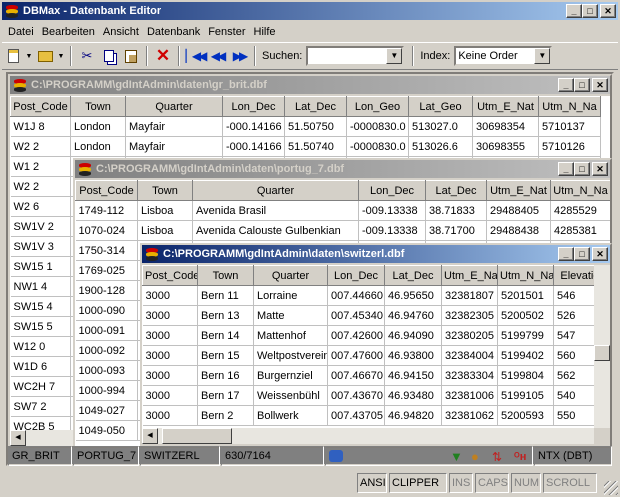  Describe the element at coordinates (225, 355) in the screenshot. I see `table-cell: Bern 15` at that location.